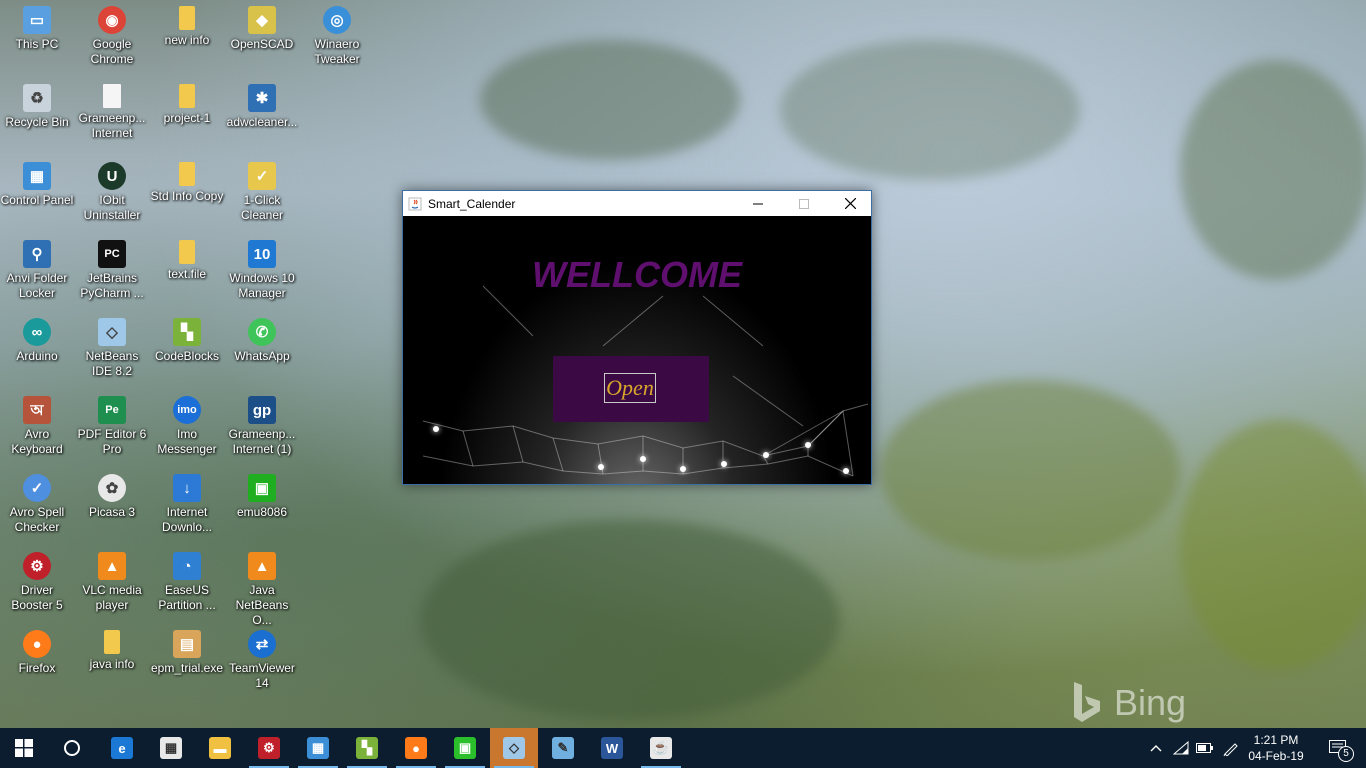  I want to click on pdf-editor-icon: Pe, so click(112, 410).